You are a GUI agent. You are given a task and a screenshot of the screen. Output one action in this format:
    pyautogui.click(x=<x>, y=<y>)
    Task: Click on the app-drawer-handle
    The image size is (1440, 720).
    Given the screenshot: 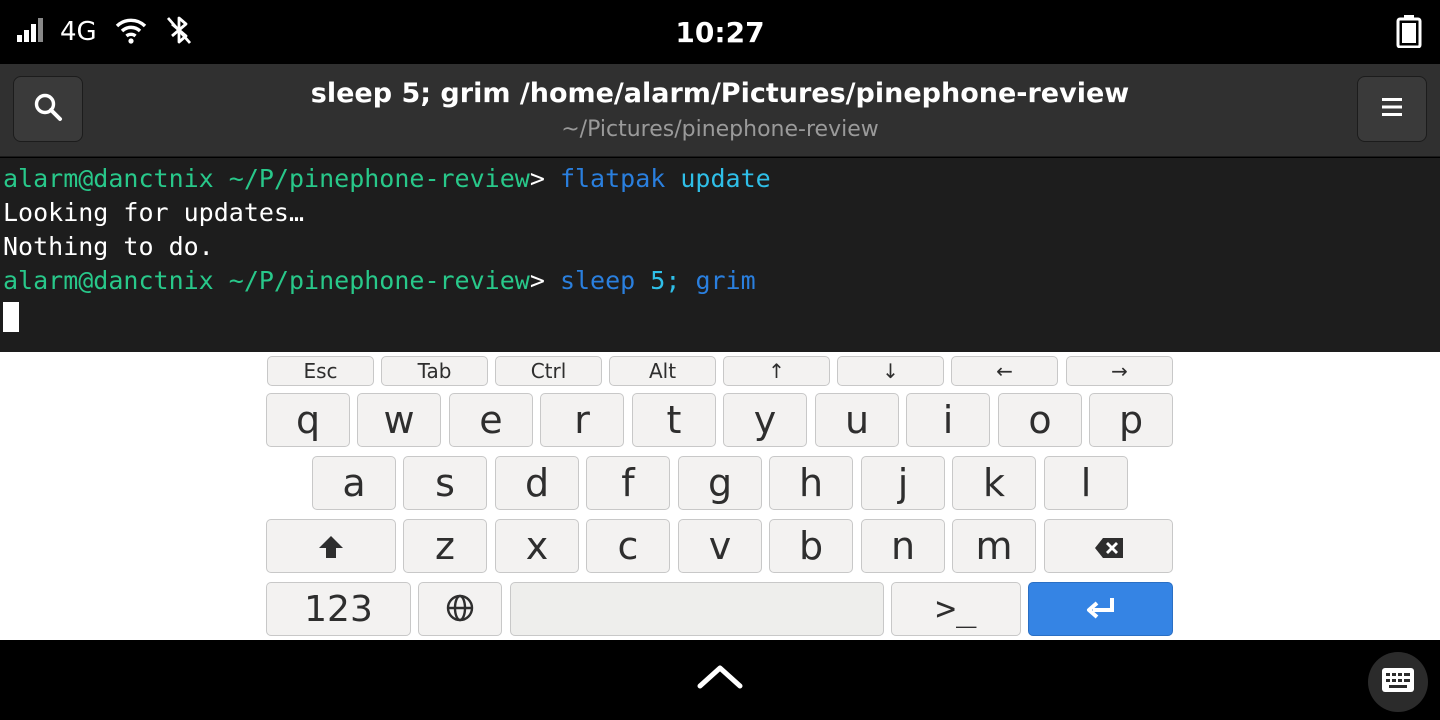 What is the action you would take?
    pyautogui.click(x=720, y=679)
    